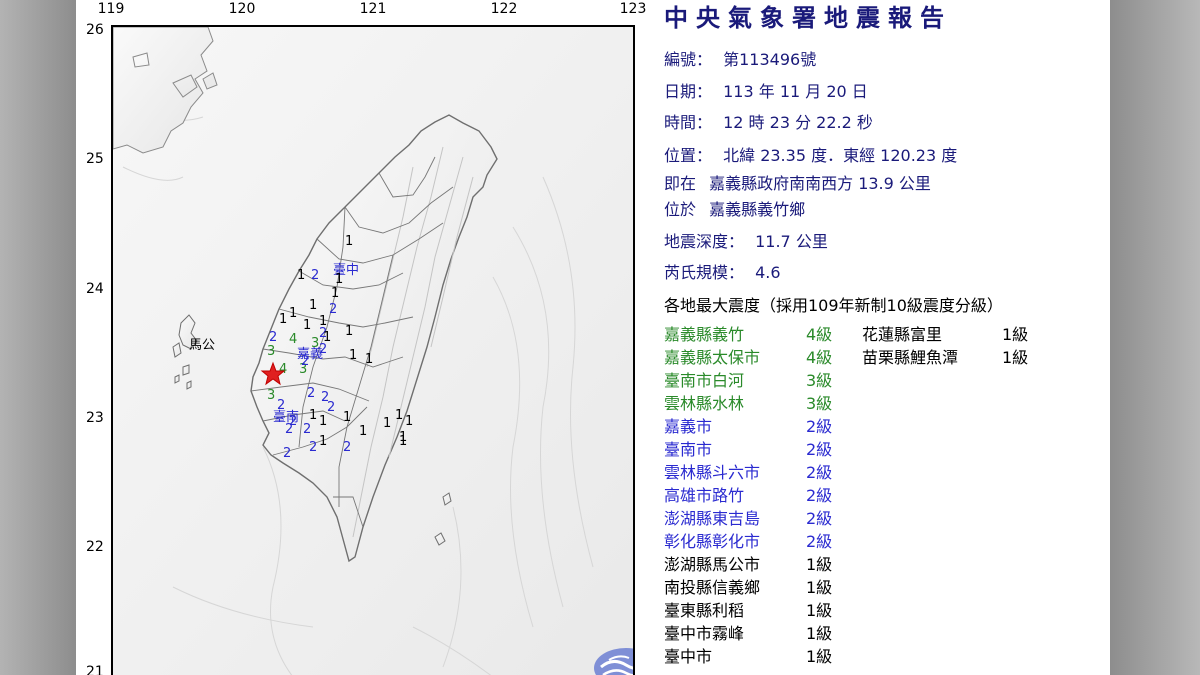  Describe the element at coordinates (688, 122) in the screenshot. I see `time-label: 時間：` at that location.